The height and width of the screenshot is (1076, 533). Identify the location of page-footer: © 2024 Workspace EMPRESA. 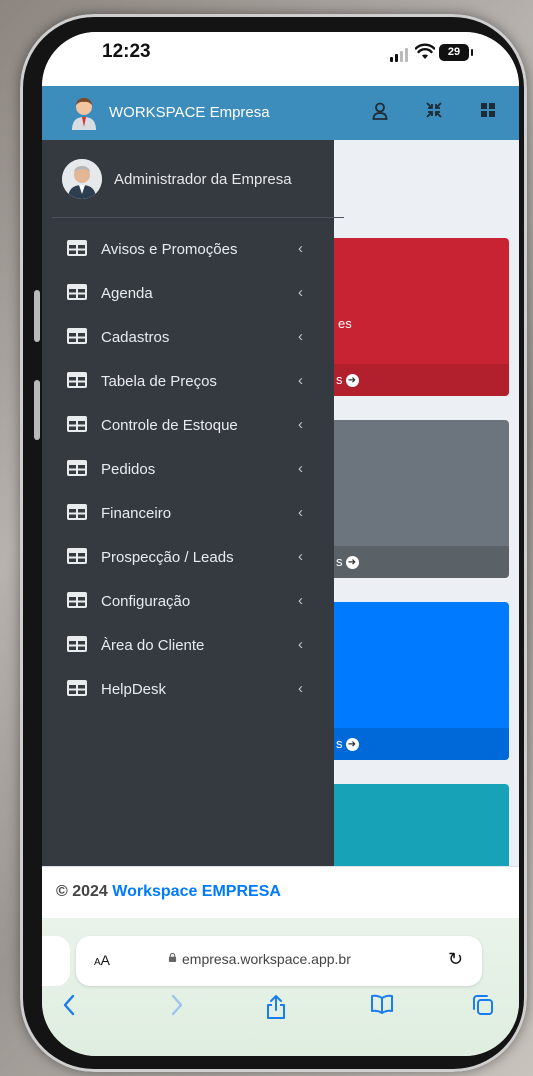
(280, 892).